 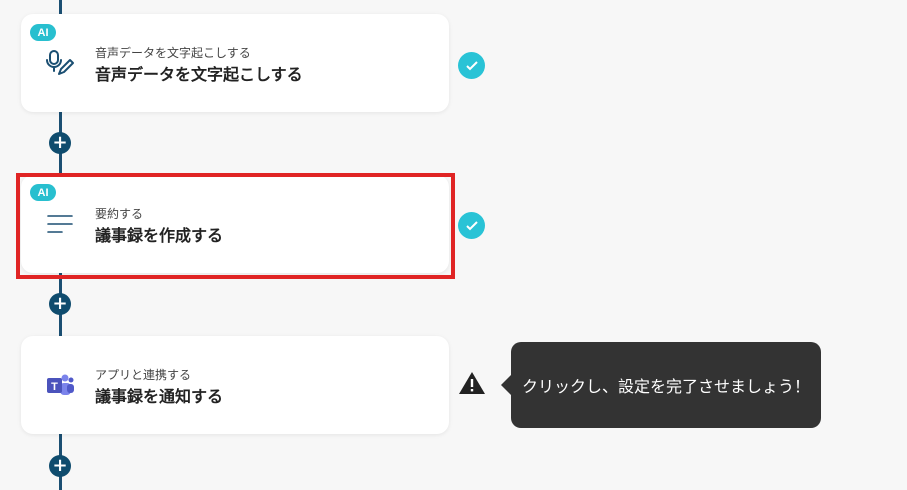 What do you see at coordinates (60, 63) in the screenshot?
I see `microphone-pen-icon` at bounding box center [60, 63].